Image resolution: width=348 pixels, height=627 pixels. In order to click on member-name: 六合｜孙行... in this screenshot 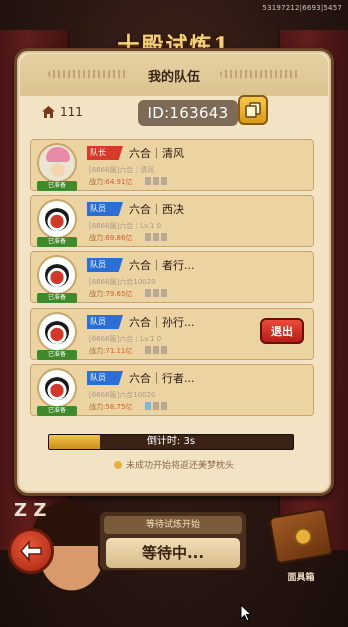, I will do `click(162, 322)`.